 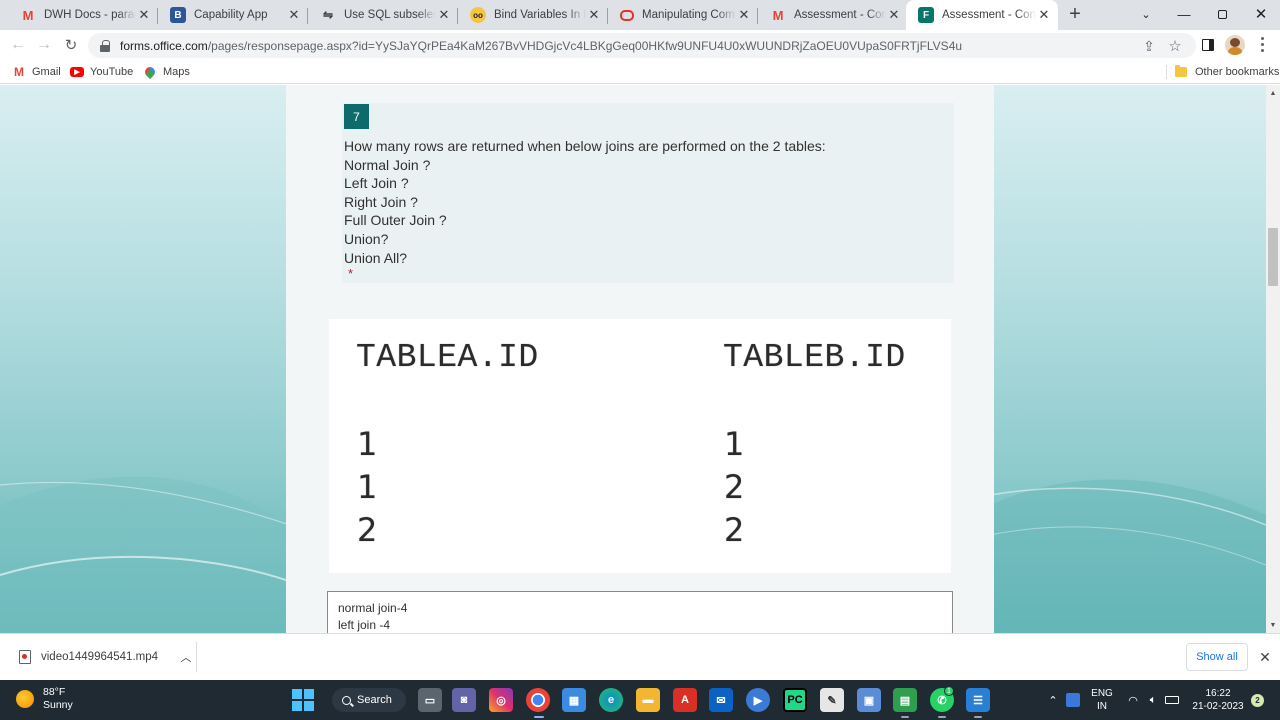 I want to click on tab-search-chevron-icon: ⌄, so click(x=1146, y=14).